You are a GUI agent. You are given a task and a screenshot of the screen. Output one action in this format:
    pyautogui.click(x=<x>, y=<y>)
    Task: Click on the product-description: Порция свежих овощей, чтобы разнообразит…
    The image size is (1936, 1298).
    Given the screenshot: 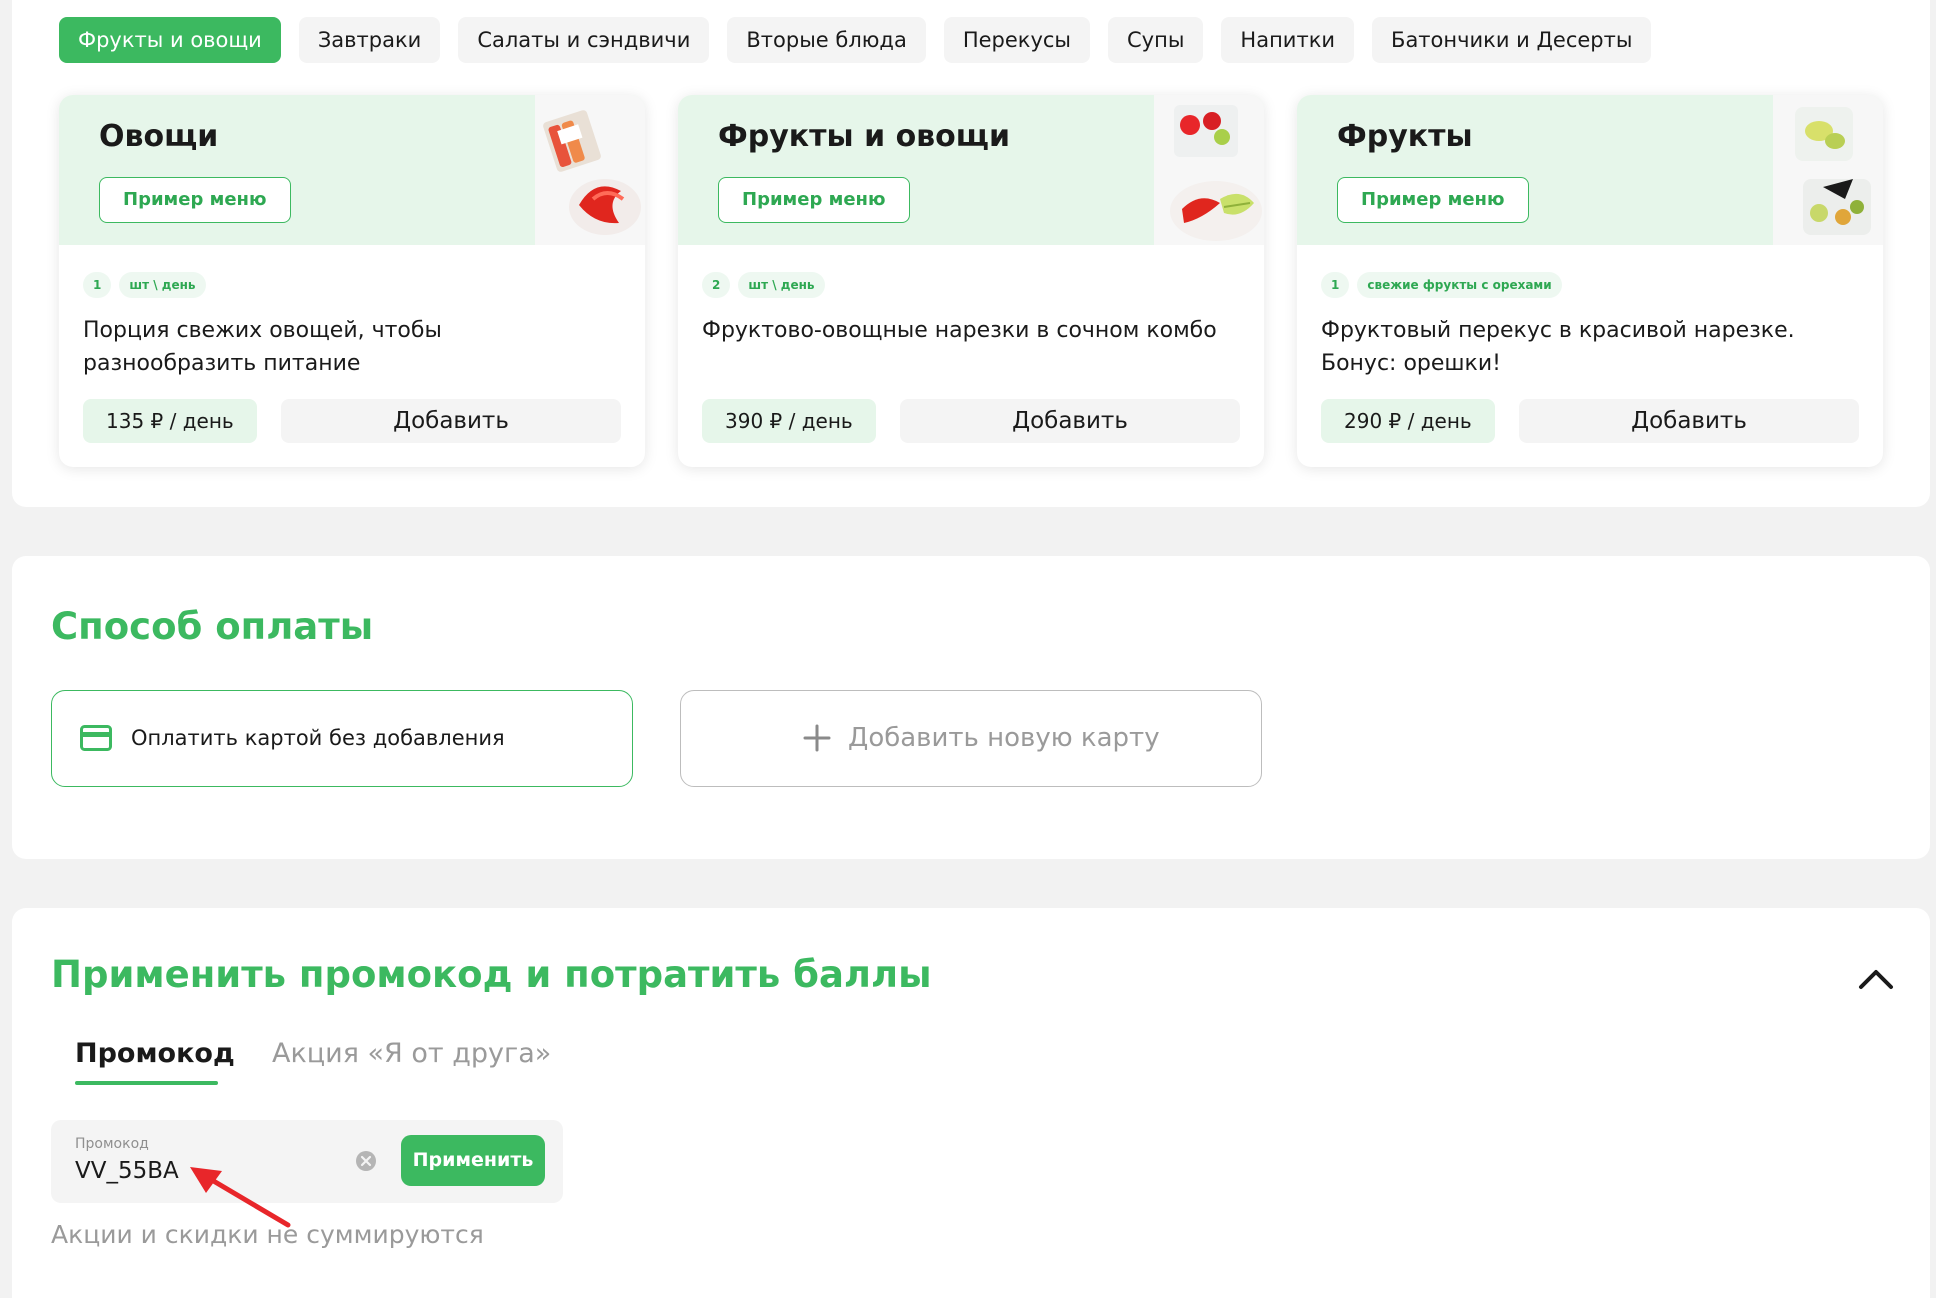 What is the action you would take?
    pyautogui.click(x=262, y=347)
    